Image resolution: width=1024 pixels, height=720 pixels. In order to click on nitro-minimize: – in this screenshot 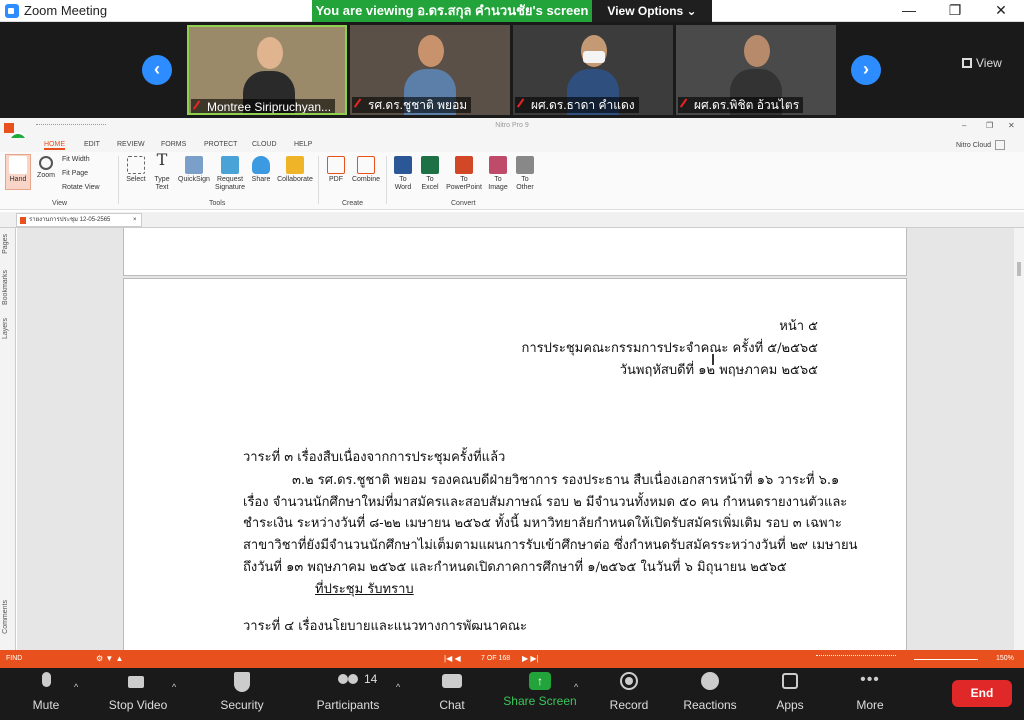, I will do `click(964, 125)`.